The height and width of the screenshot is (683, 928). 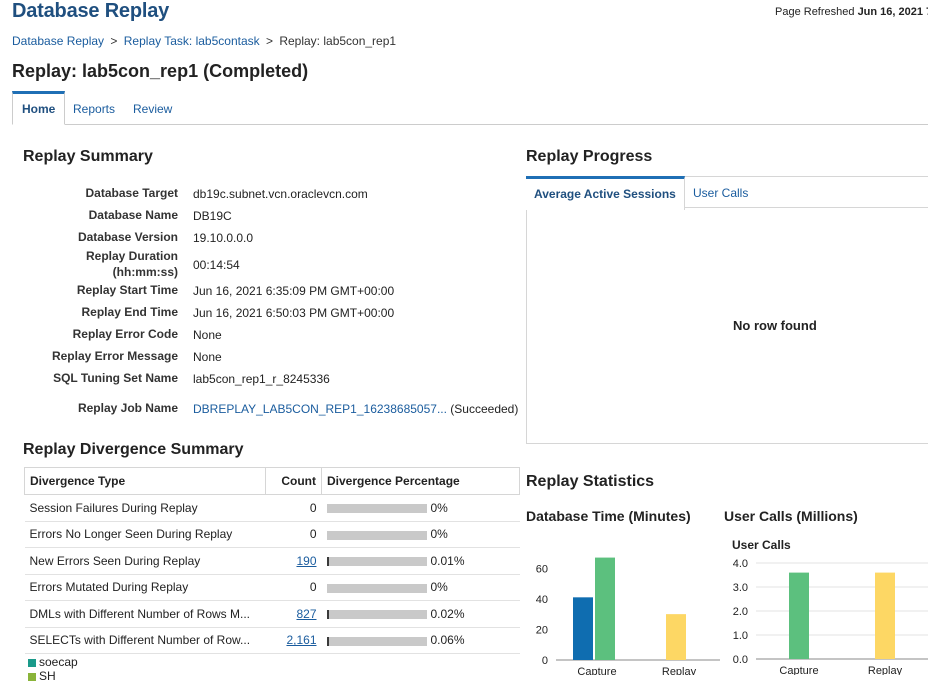 I want to click on tab-user-calls: User Calls, so click(x=720, y=191).